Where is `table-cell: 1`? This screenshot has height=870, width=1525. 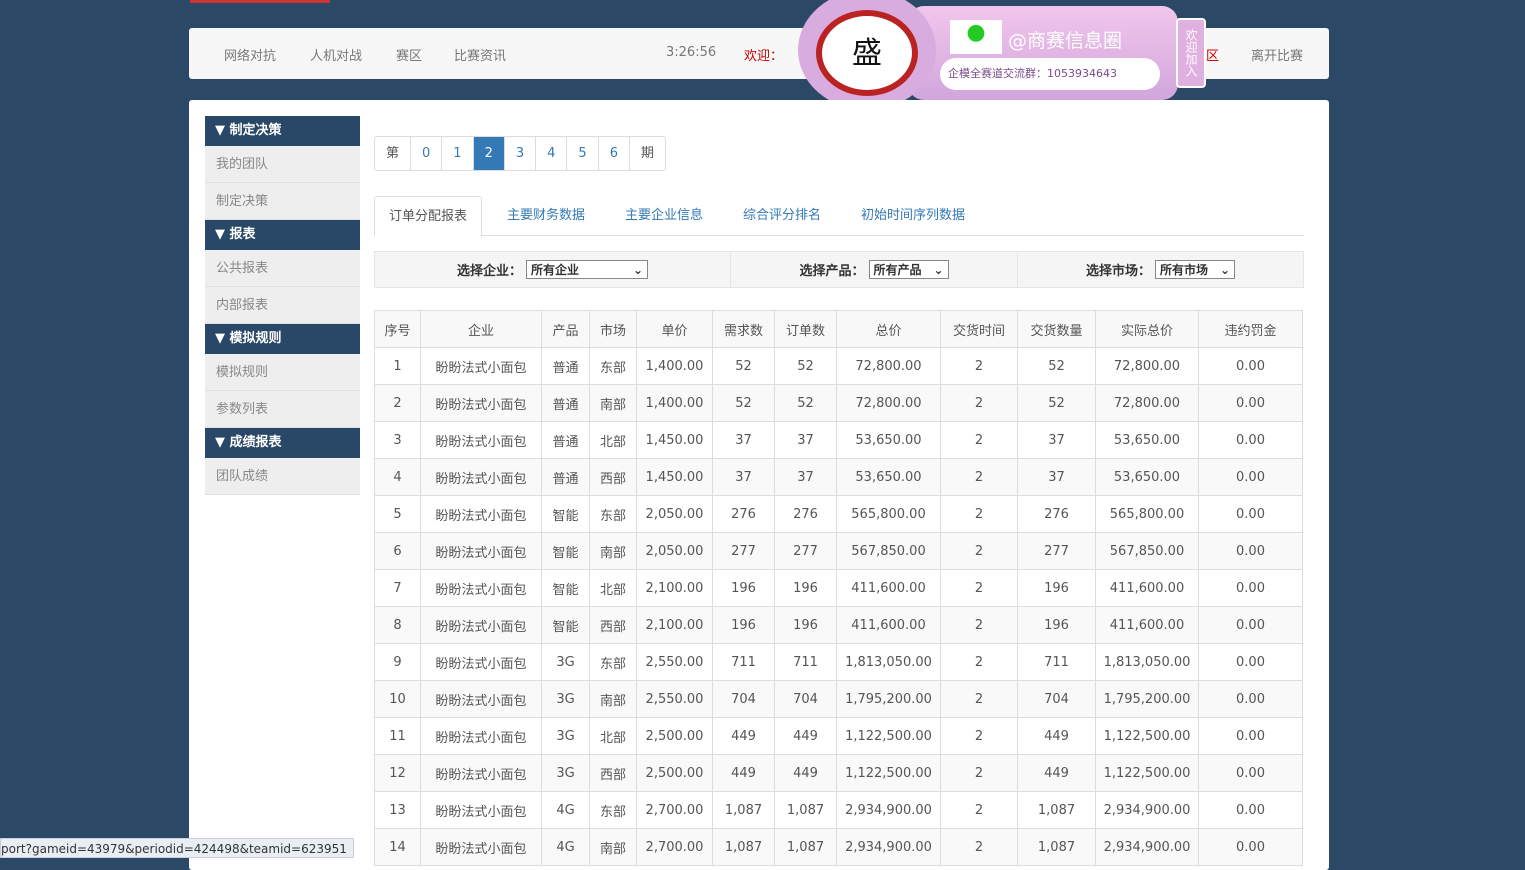
table-cell: 1 is located at coordinates (397, 366).